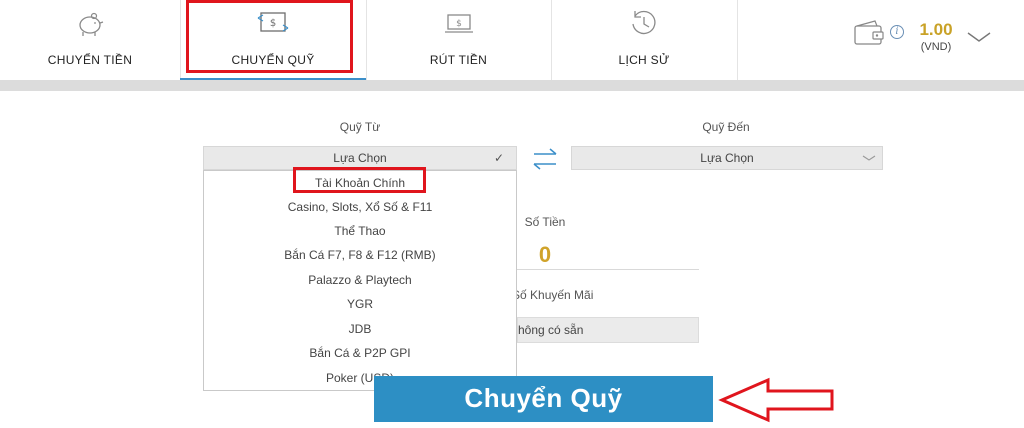 This screenshot has height=428, width=1024. What do you see at coordinates (360, 304) in the screenshot?
I see `dropdown-option: YGR` at bounding box center [360, 304].